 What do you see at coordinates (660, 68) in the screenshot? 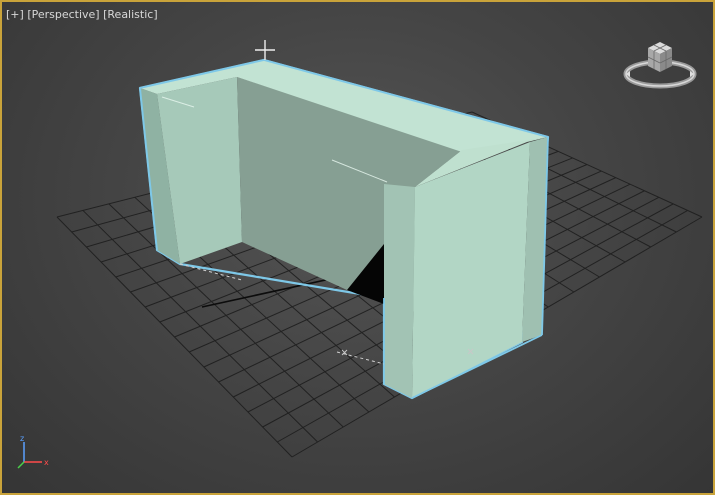
I see `viewcube-icon` at bounding box center [660, 68].